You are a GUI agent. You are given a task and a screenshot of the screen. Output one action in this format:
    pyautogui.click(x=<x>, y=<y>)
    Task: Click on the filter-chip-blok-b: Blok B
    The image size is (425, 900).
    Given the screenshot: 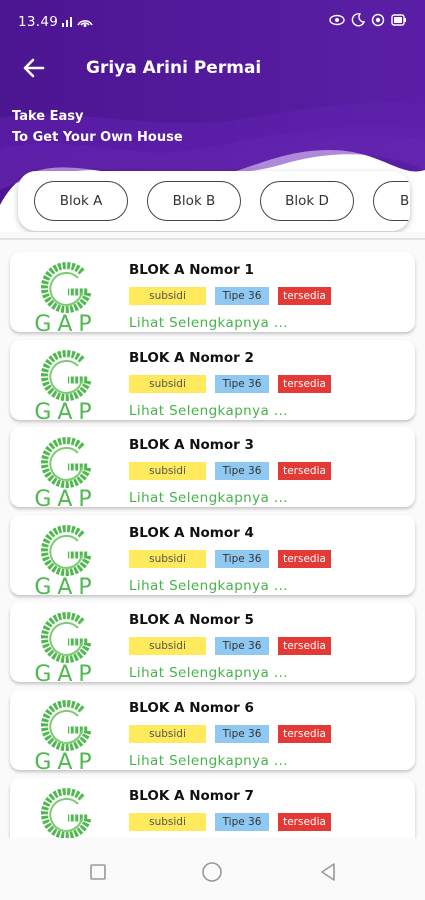 What is the action you would take?
    pyautogui.click(x=194, y=201)
    